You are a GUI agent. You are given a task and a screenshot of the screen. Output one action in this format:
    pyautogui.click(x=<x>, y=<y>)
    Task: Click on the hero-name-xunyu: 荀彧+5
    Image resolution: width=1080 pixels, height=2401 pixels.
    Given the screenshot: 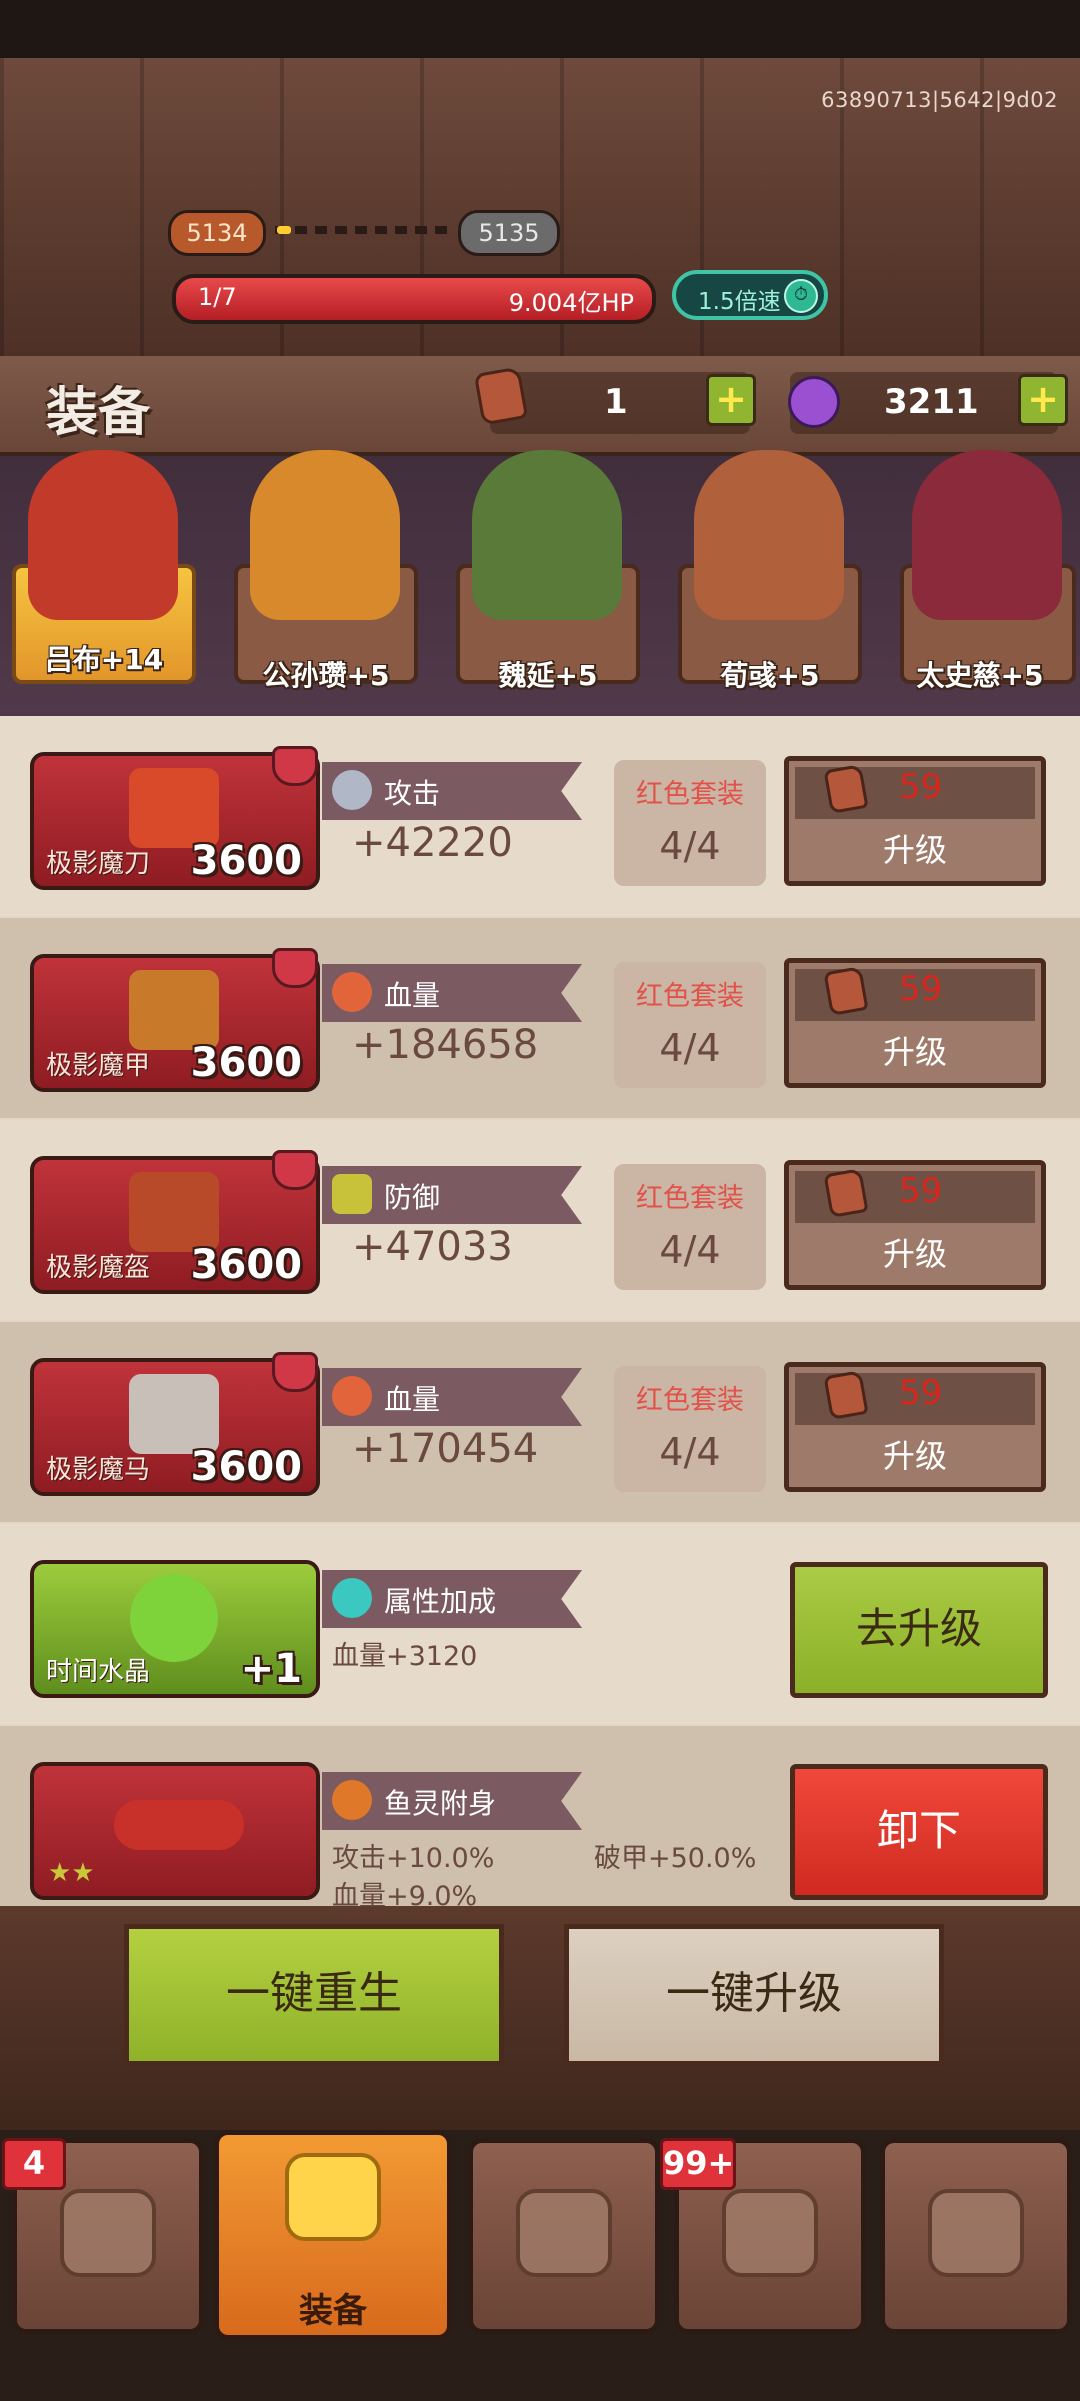 What is the action you would take?
    pyautogui.click(x=770, y=675)
    